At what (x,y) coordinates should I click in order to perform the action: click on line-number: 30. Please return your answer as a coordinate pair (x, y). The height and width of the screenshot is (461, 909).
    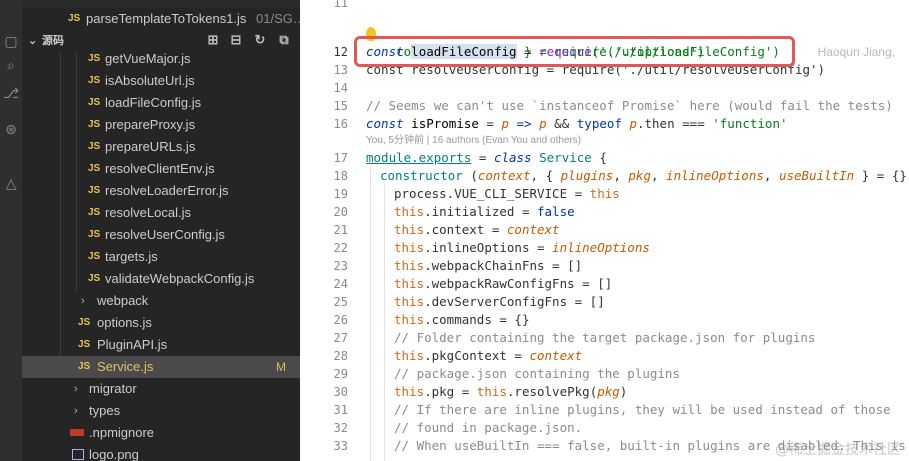
    Looking at the image, I should click on (340, 392).